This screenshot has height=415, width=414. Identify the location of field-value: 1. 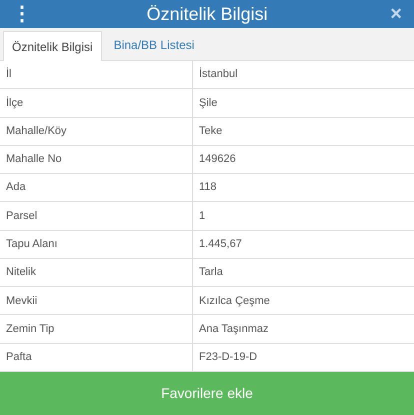
(202, 216).